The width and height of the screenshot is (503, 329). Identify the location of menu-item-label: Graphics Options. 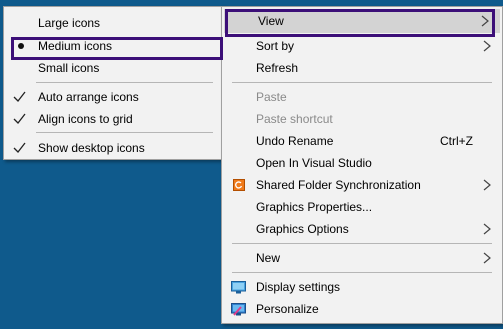
(302, 229).